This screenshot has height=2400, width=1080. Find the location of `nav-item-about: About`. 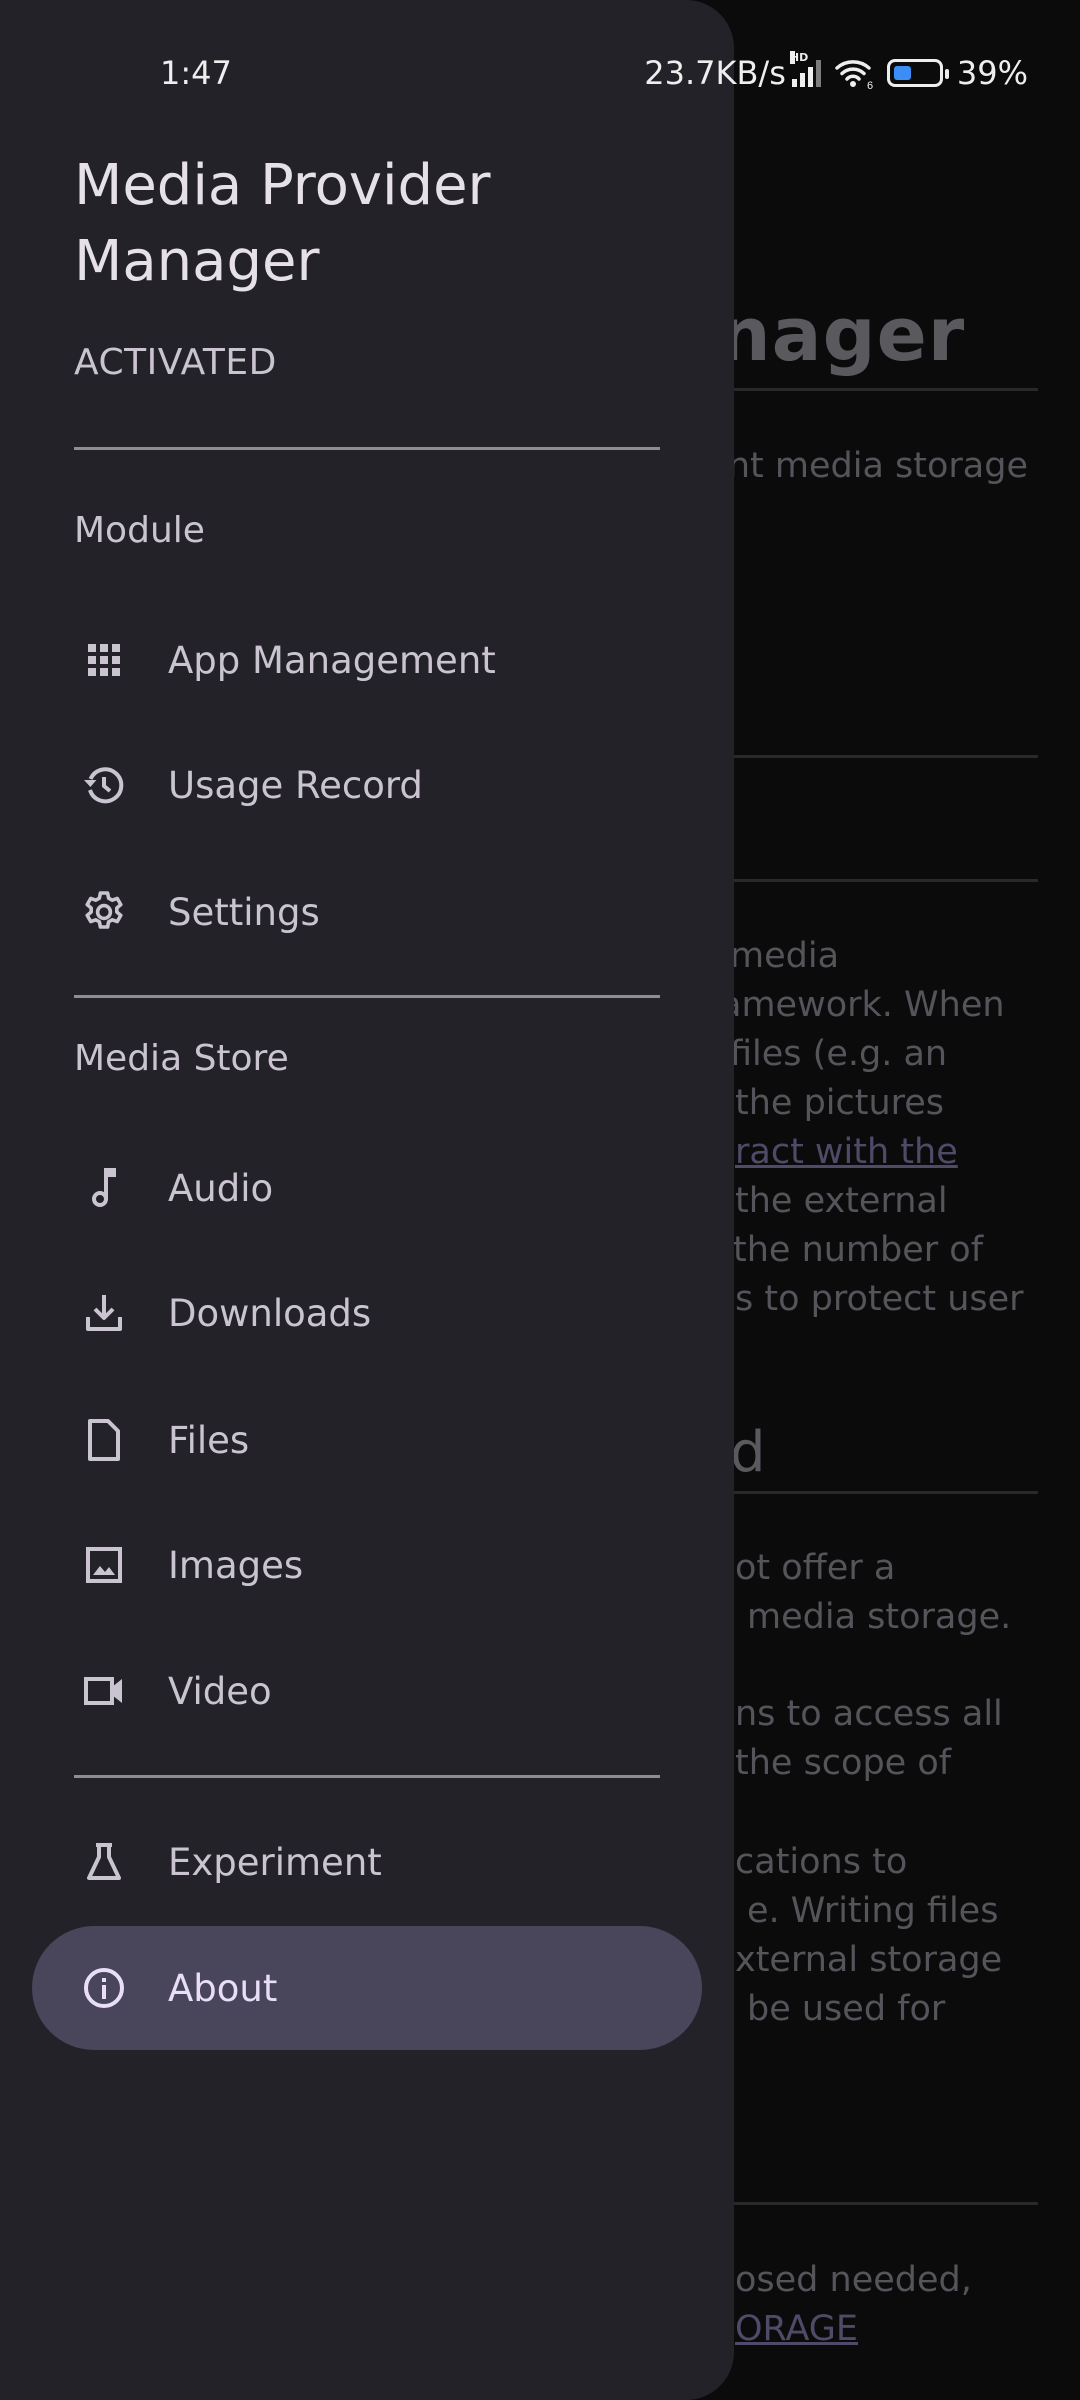

nav-item-about: About is located at coordinates (367, 1988).